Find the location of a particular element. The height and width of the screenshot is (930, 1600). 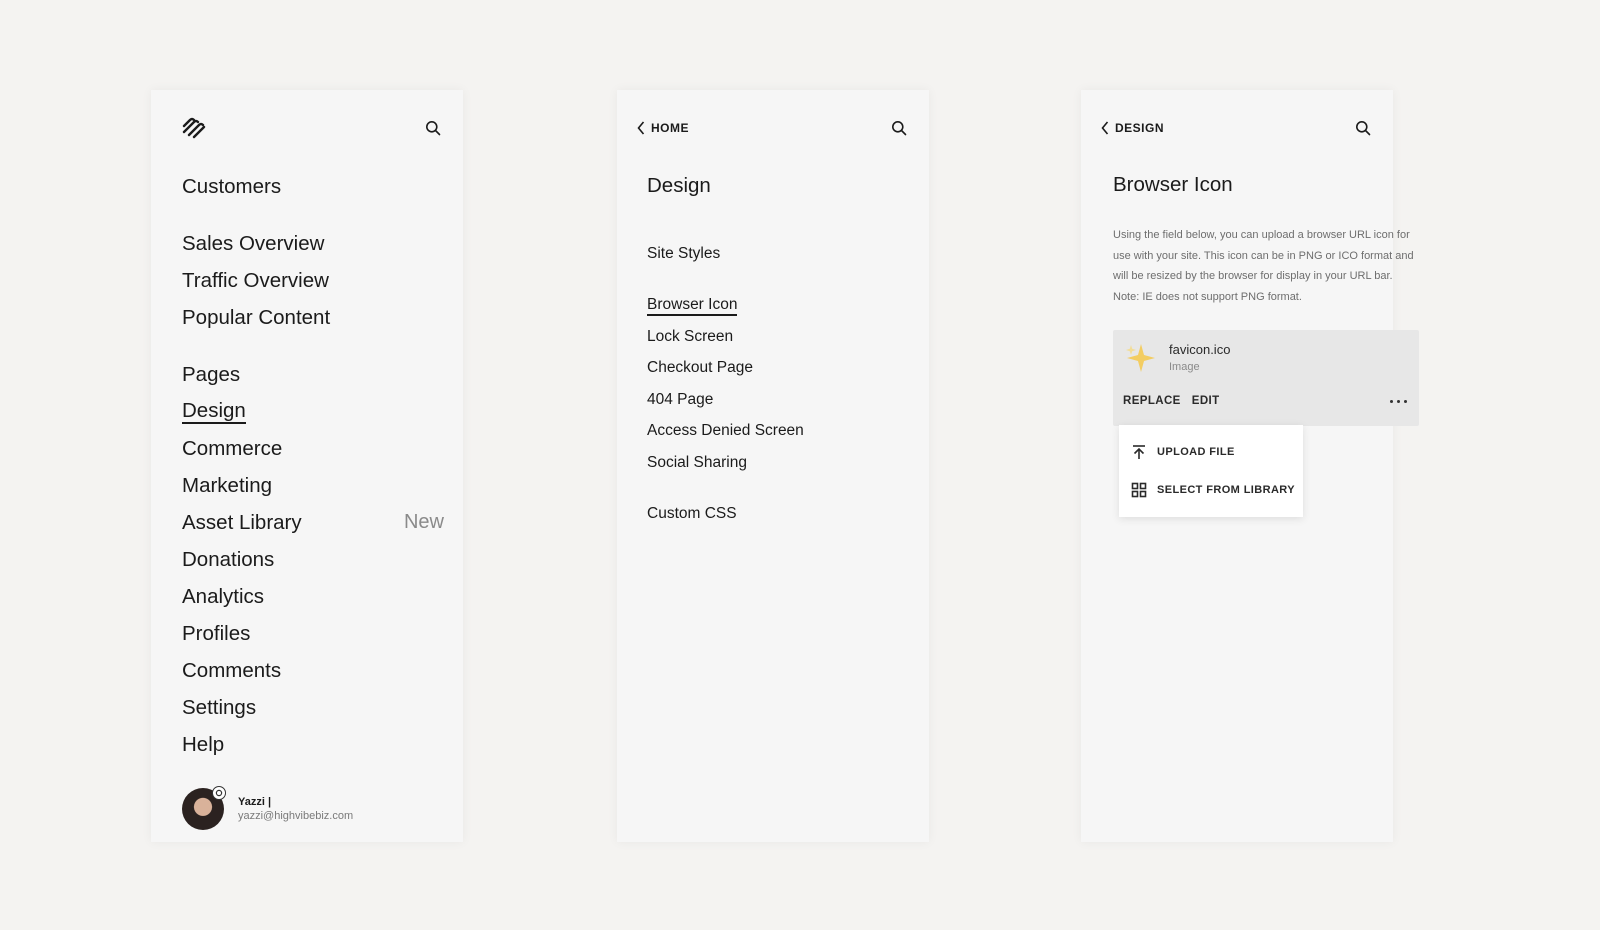

nav-item-help: Help is located at coordinates (313, 744).